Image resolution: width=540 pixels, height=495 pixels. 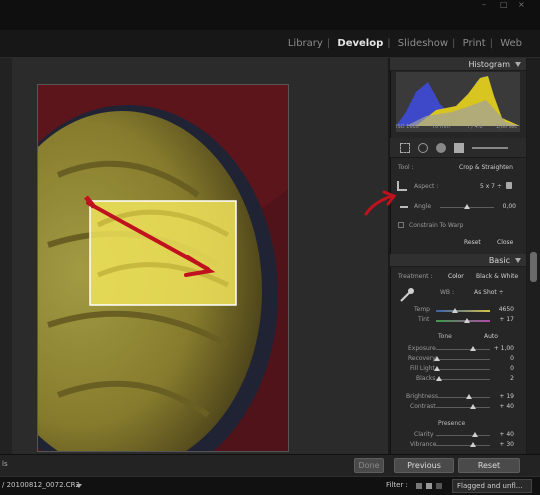 What do you see at coordinates (463, 397) in the screenshot?
I see `brightness-slider-track` at bounding box center [463, 397].